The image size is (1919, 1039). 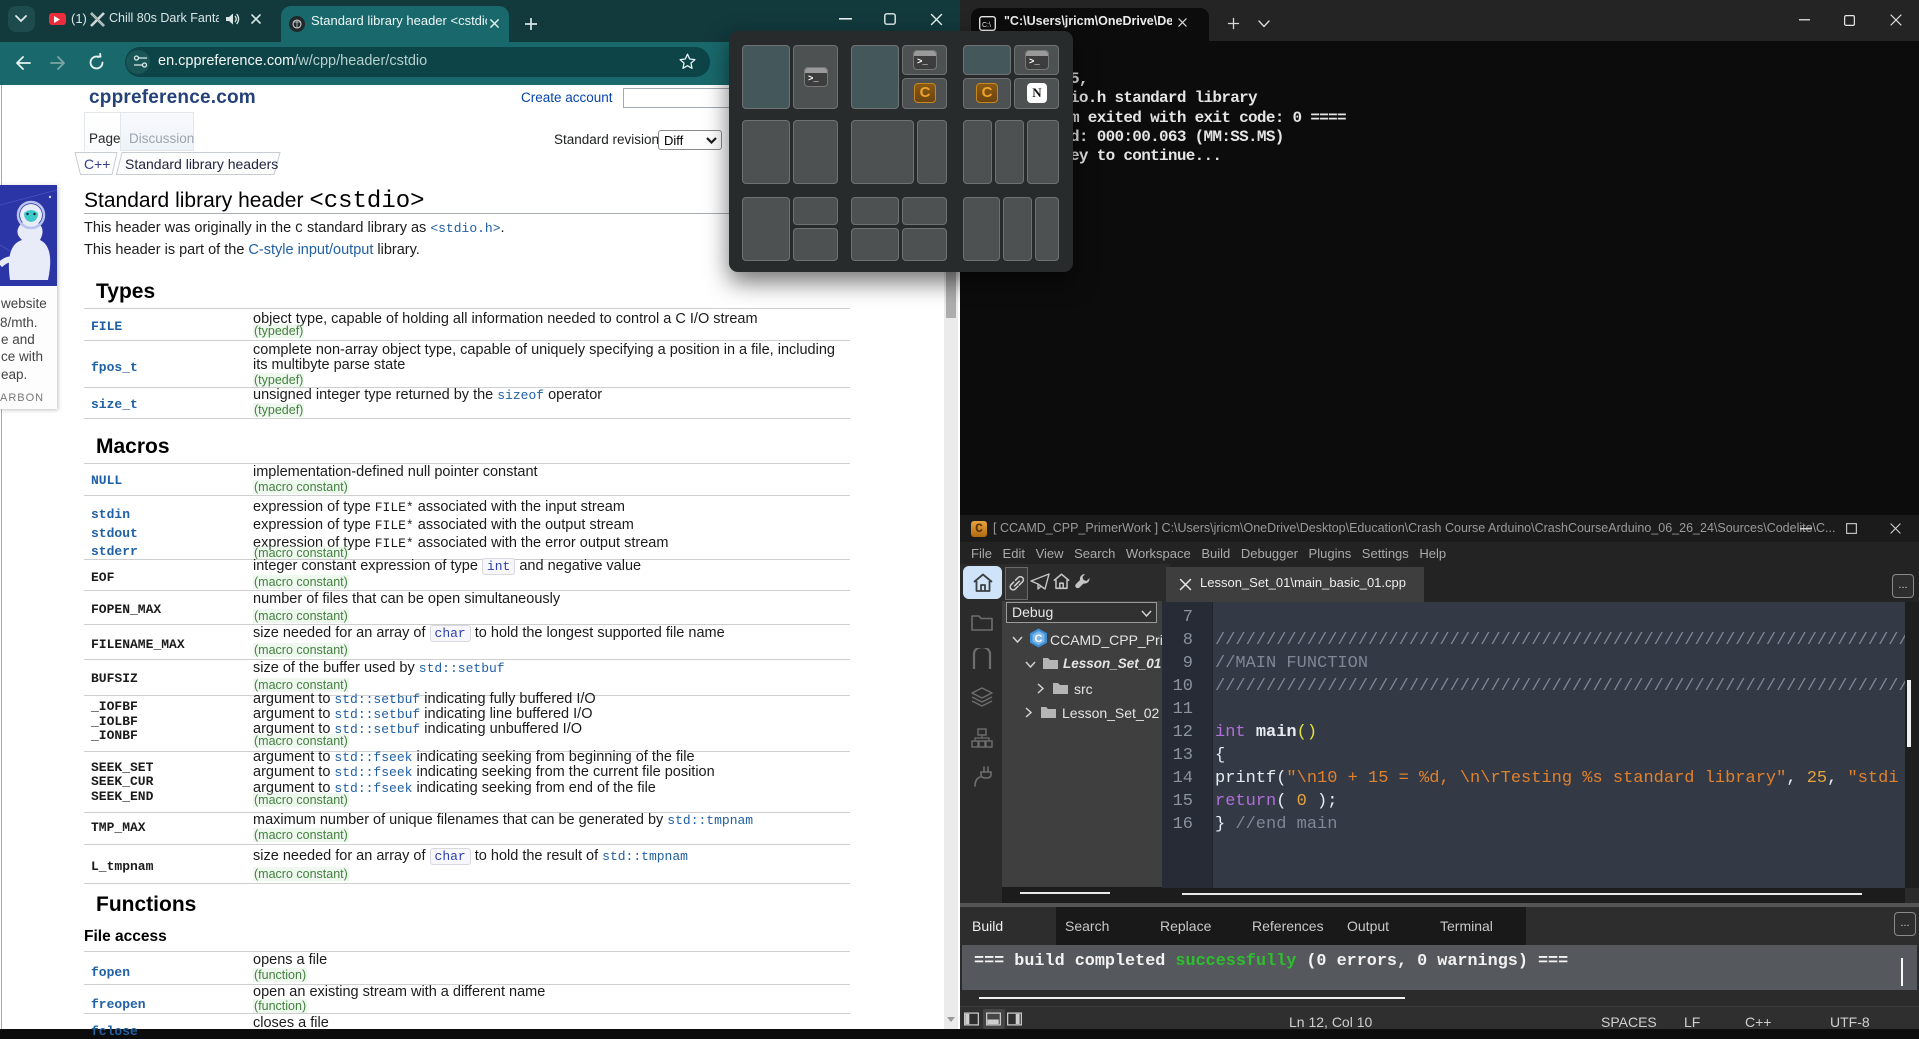 I want to click on svg-text: C:\, so click(x=986, y=25).